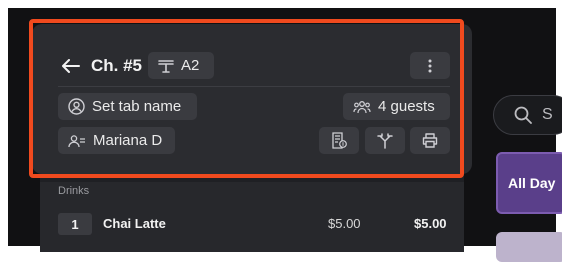 The height and width of the screenshot is (262, 562). I want to click on split-button, so click(385, 140).